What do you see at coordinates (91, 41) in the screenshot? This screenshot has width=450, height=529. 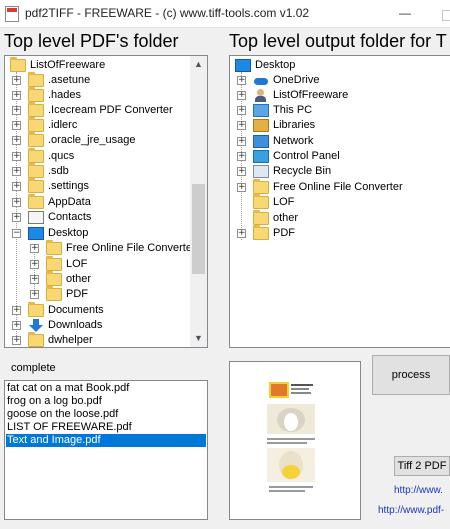 I see `pdf-folder-heading: Top level PDF's folder` at bounding box center [91, 41].